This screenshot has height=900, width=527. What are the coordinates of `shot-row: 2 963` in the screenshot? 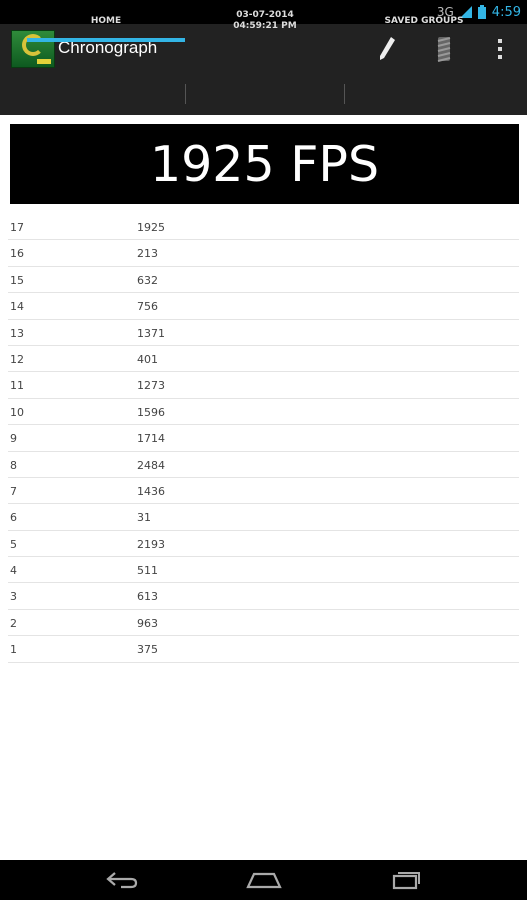 It's located at (263, 623).